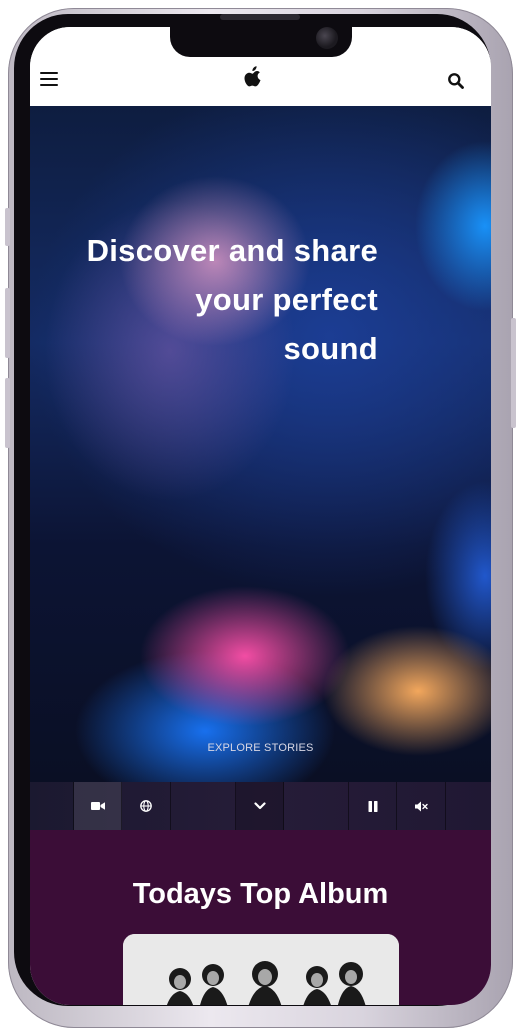  I want to click on chevron-down-icon, so click(259, 806).